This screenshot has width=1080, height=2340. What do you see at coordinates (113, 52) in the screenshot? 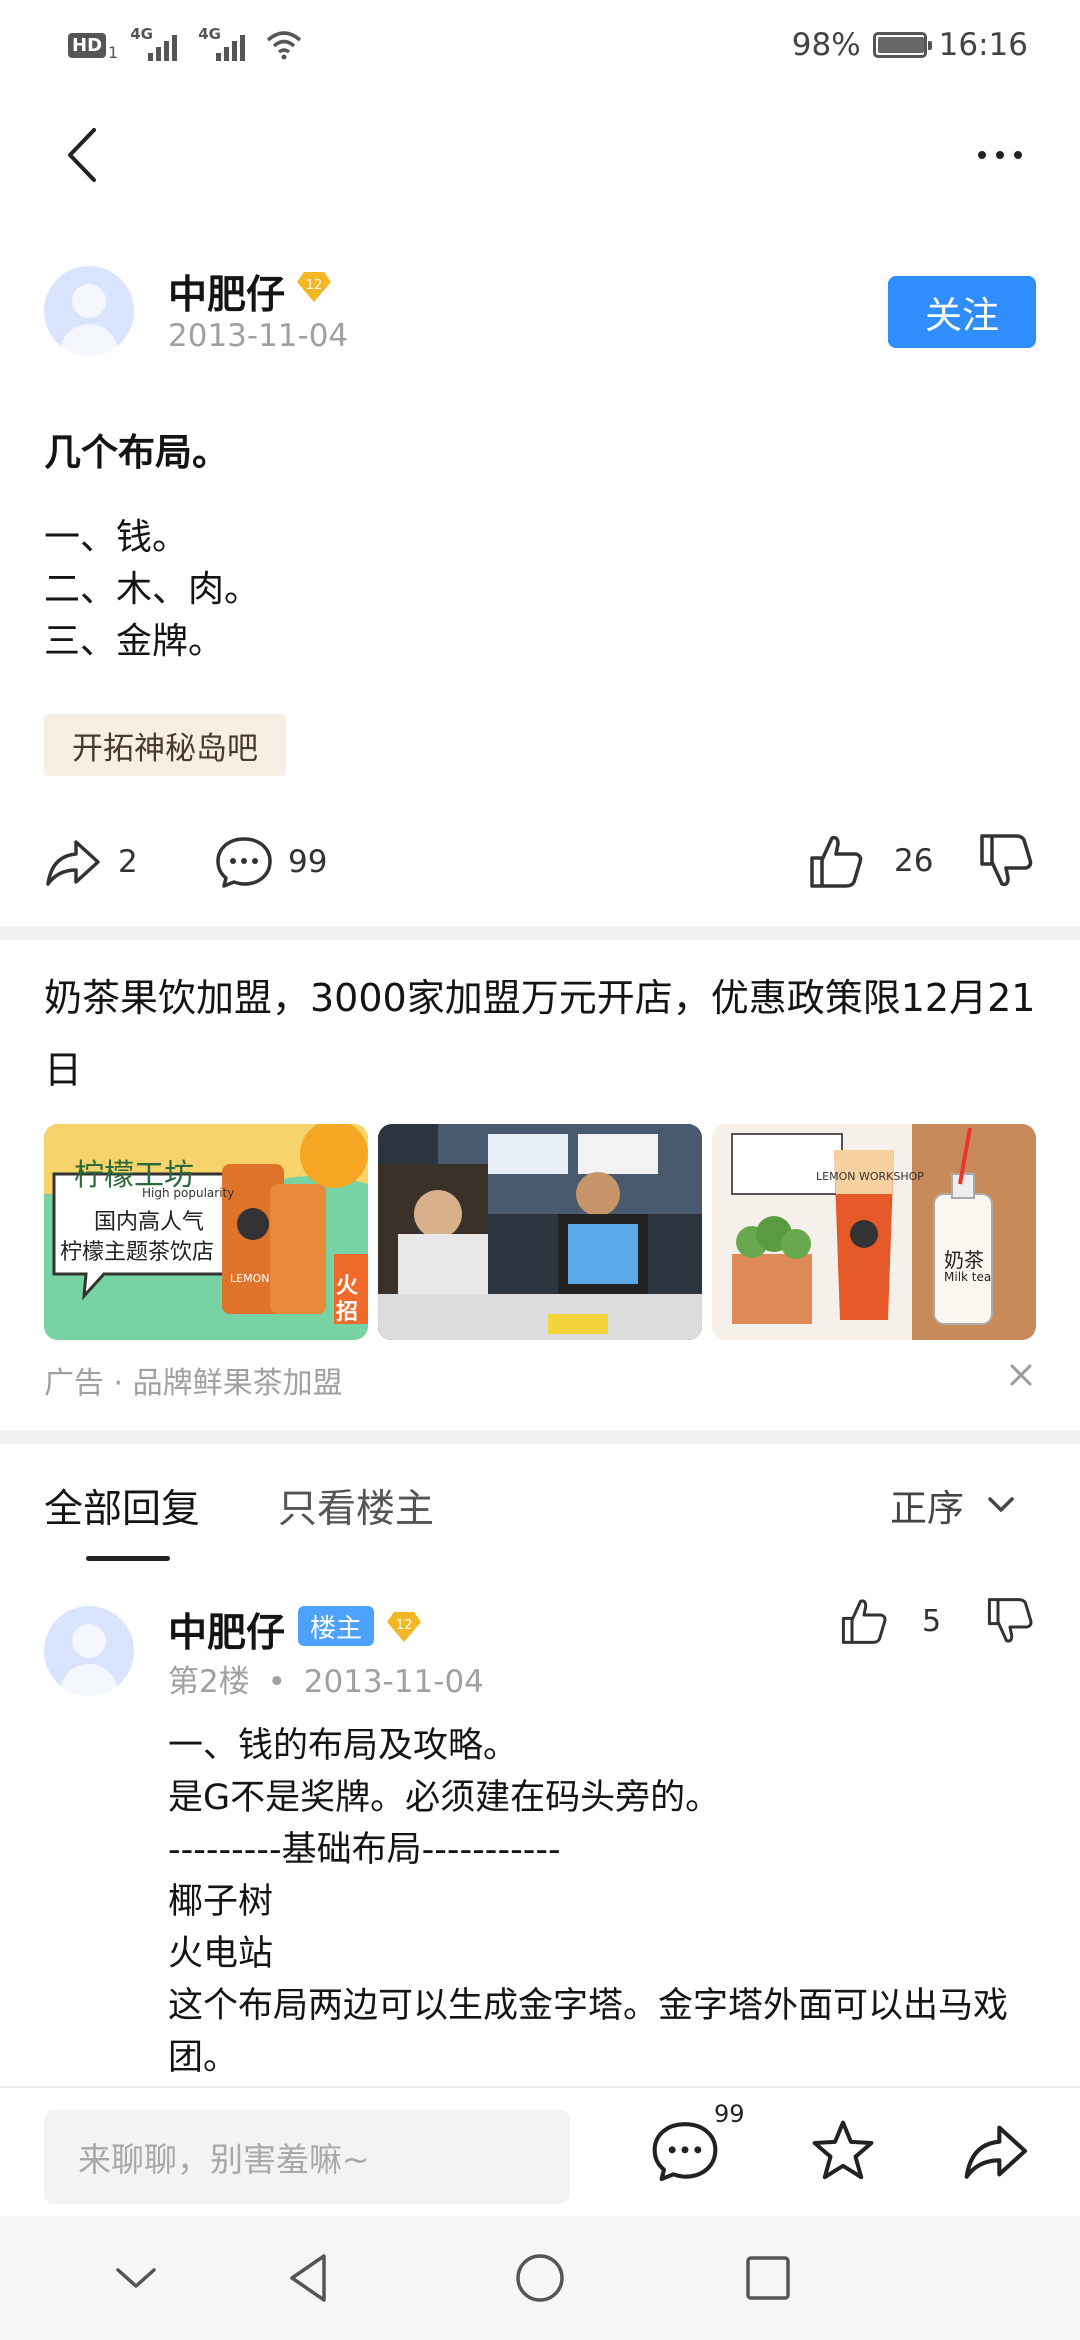
I see `hd-sim-number: 1` at bounding box center [113, 52].